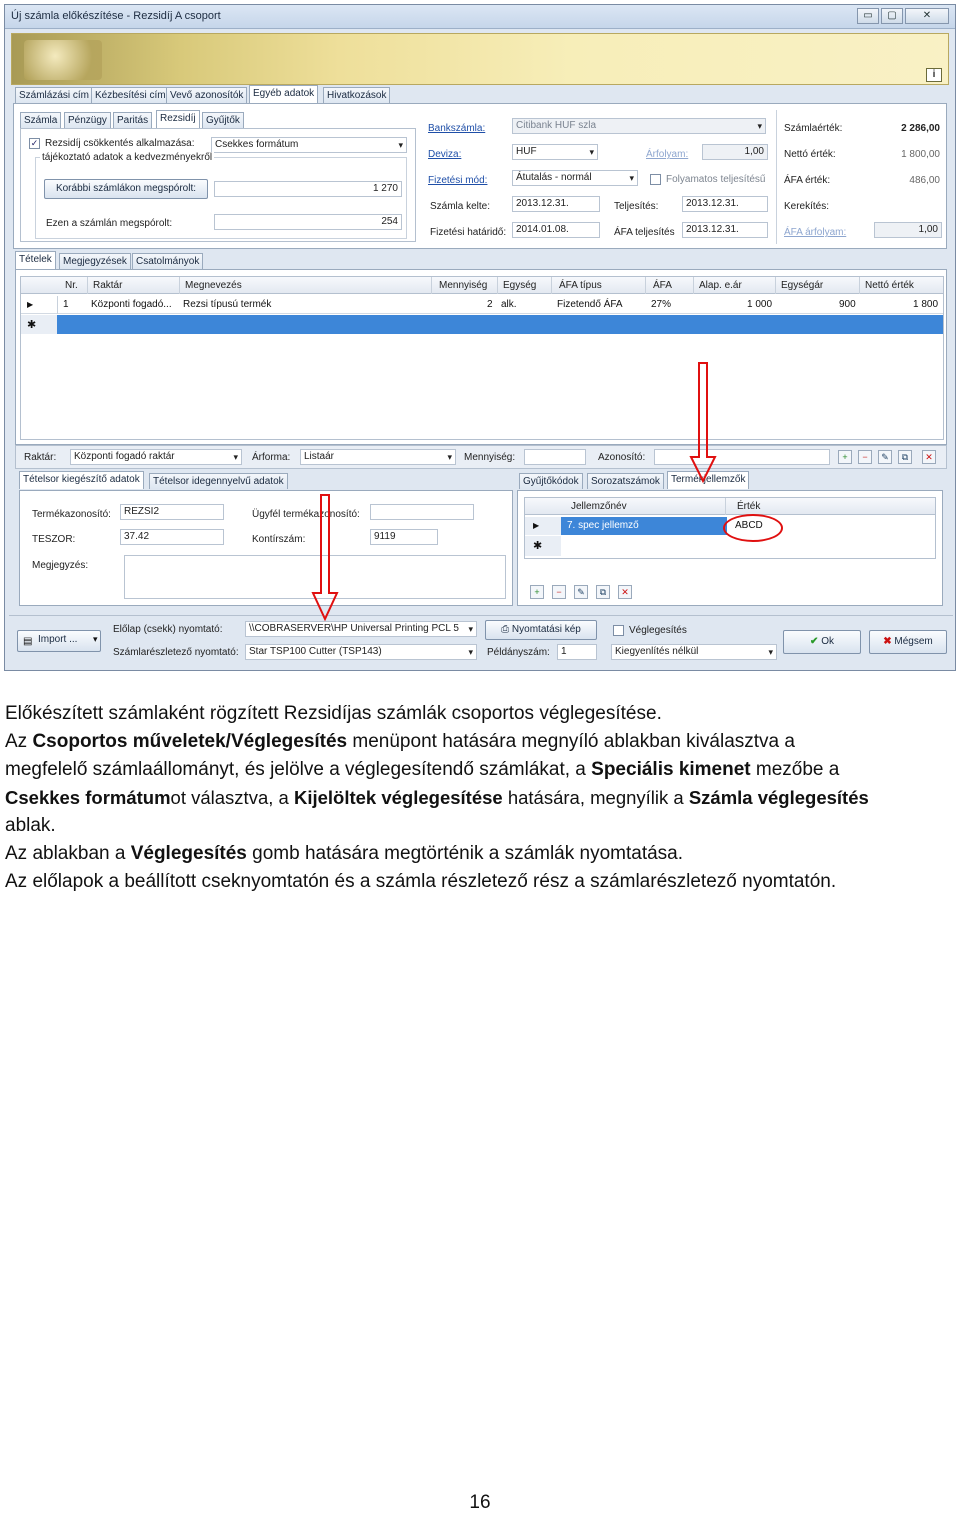 This screenshot has height=1516, width=960. Describe the element at coordinates (655, 179) in the screenshot. I see `continuous-checkbox` at that location.